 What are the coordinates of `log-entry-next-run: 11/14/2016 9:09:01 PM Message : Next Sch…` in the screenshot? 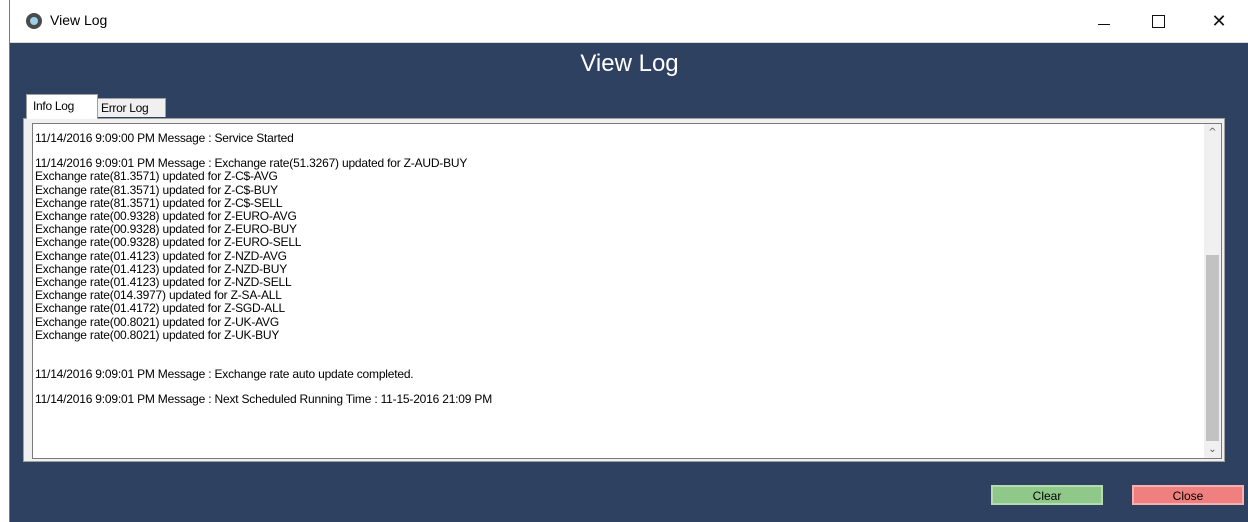 It's located at (263, 399).